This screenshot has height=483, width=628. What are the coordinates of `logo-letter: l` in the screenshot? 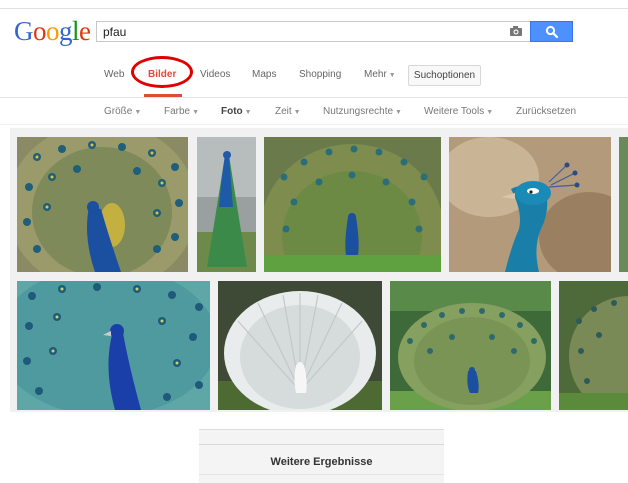 It's located at (76, 31).